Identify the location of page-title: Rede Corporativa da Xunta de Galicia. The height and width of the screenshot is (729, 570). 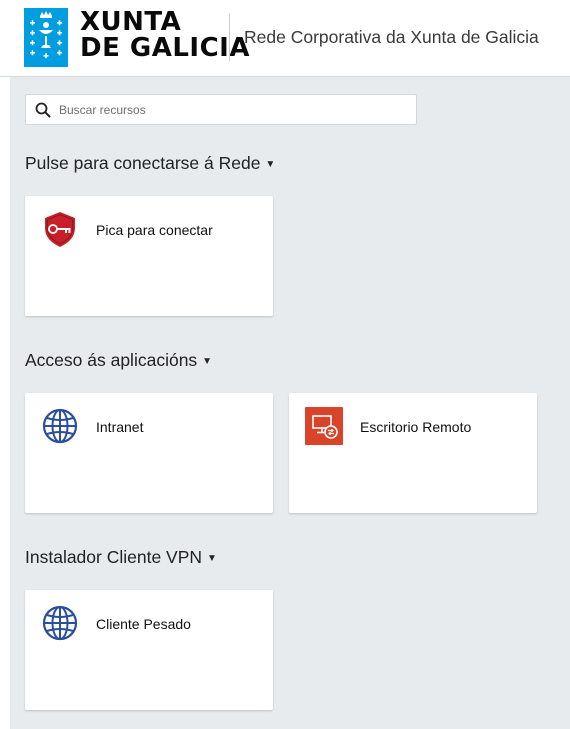
(391, 37).